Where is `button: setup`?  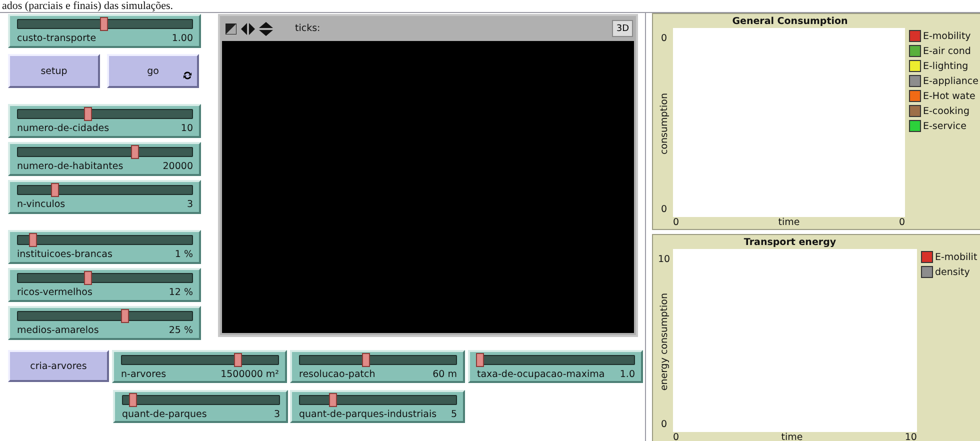
button: setup is located at coordinates (54, 71).